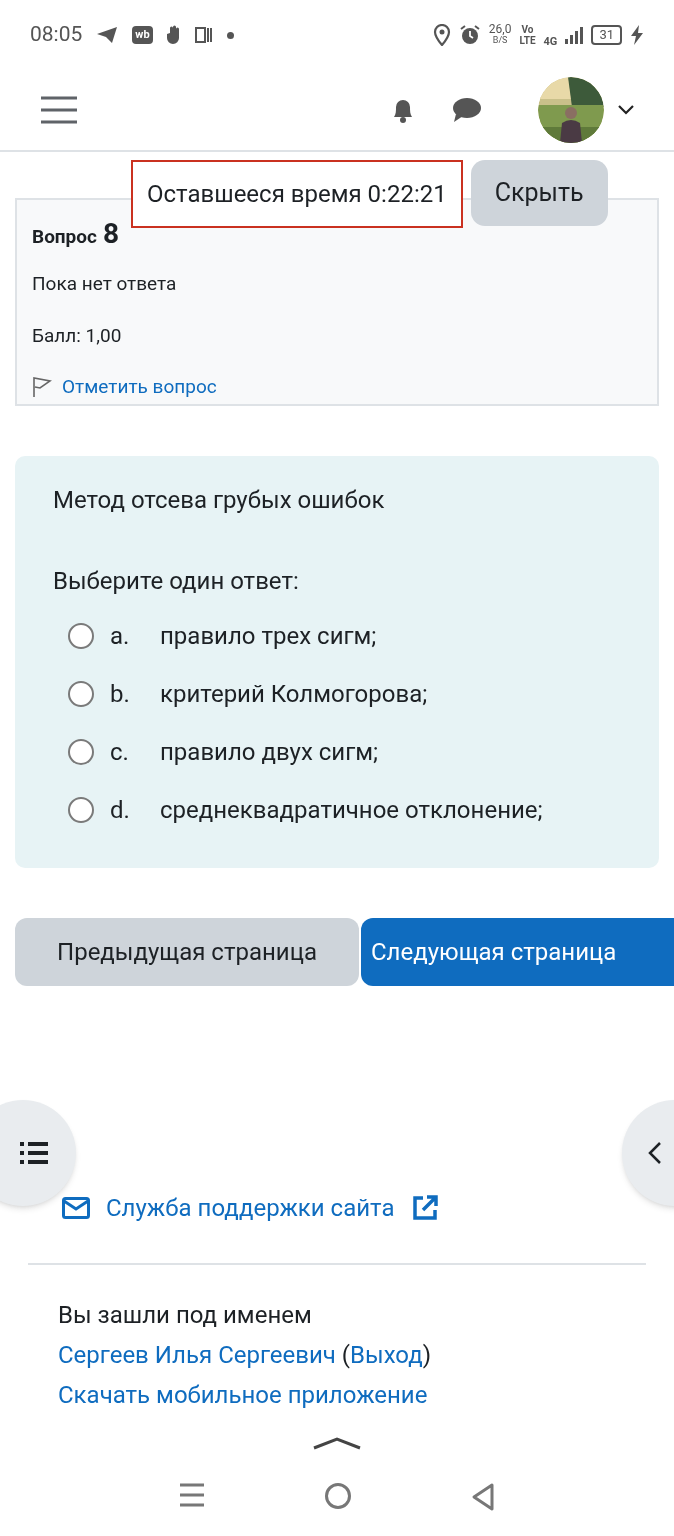  Describe the element at coordinates (337, 1443) in the screenshot. I see `swipe-up-icon` at that location.